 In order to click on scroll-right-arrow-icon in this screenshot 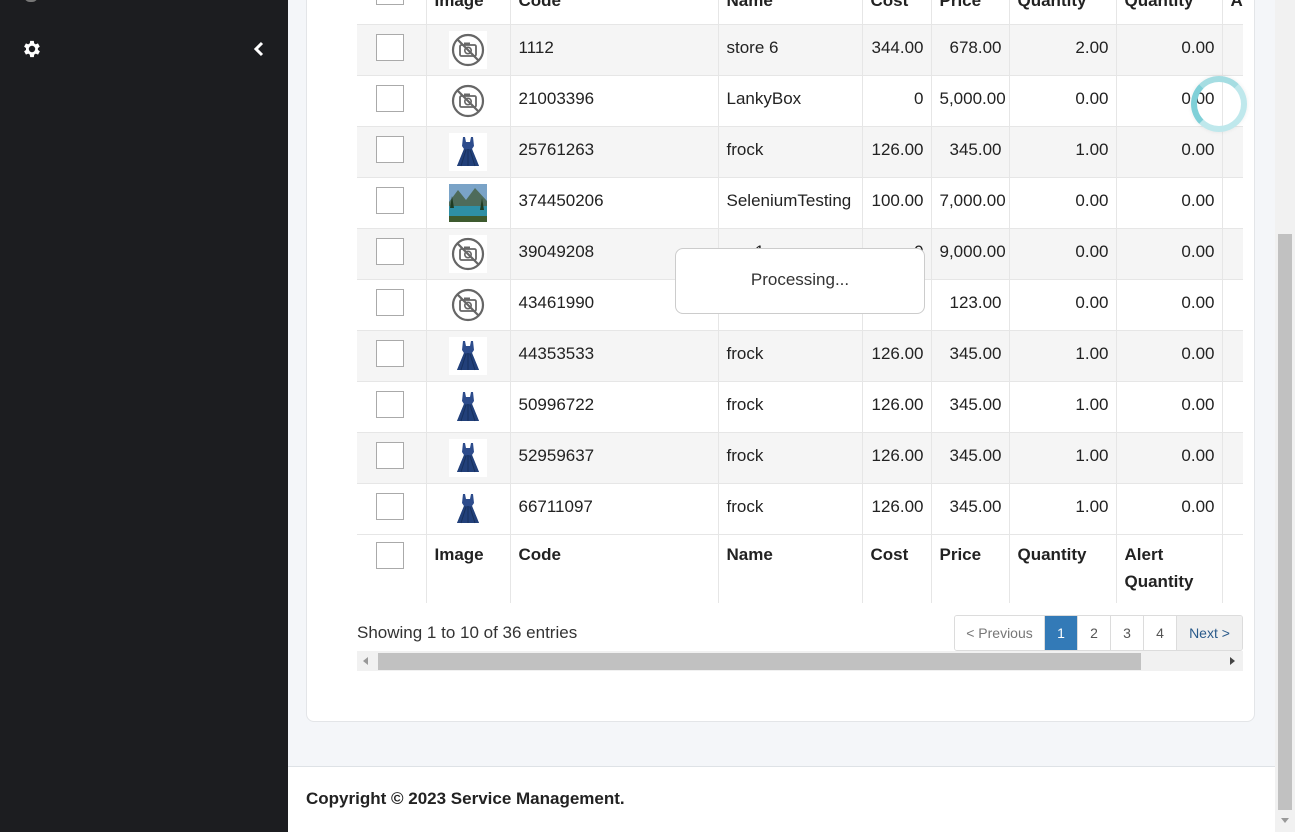, I will do `click(1232, 661)`.